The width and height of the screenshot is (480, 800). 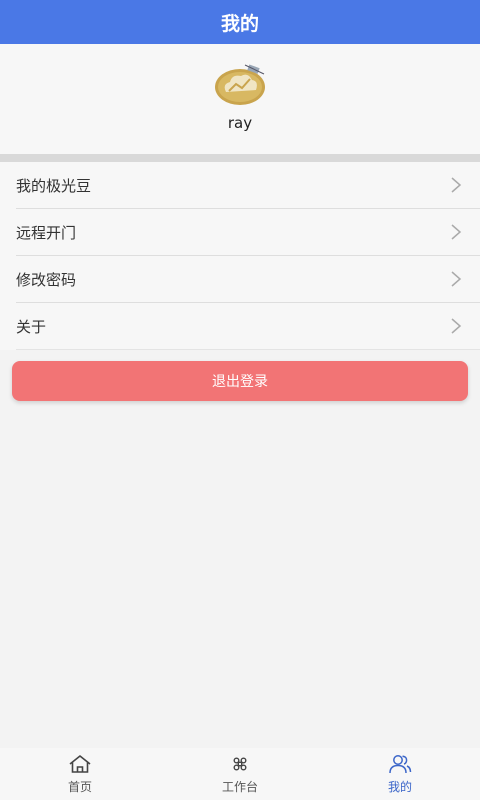 I want to click on tab-workbench: 工作台, so click(x=240, y=774).